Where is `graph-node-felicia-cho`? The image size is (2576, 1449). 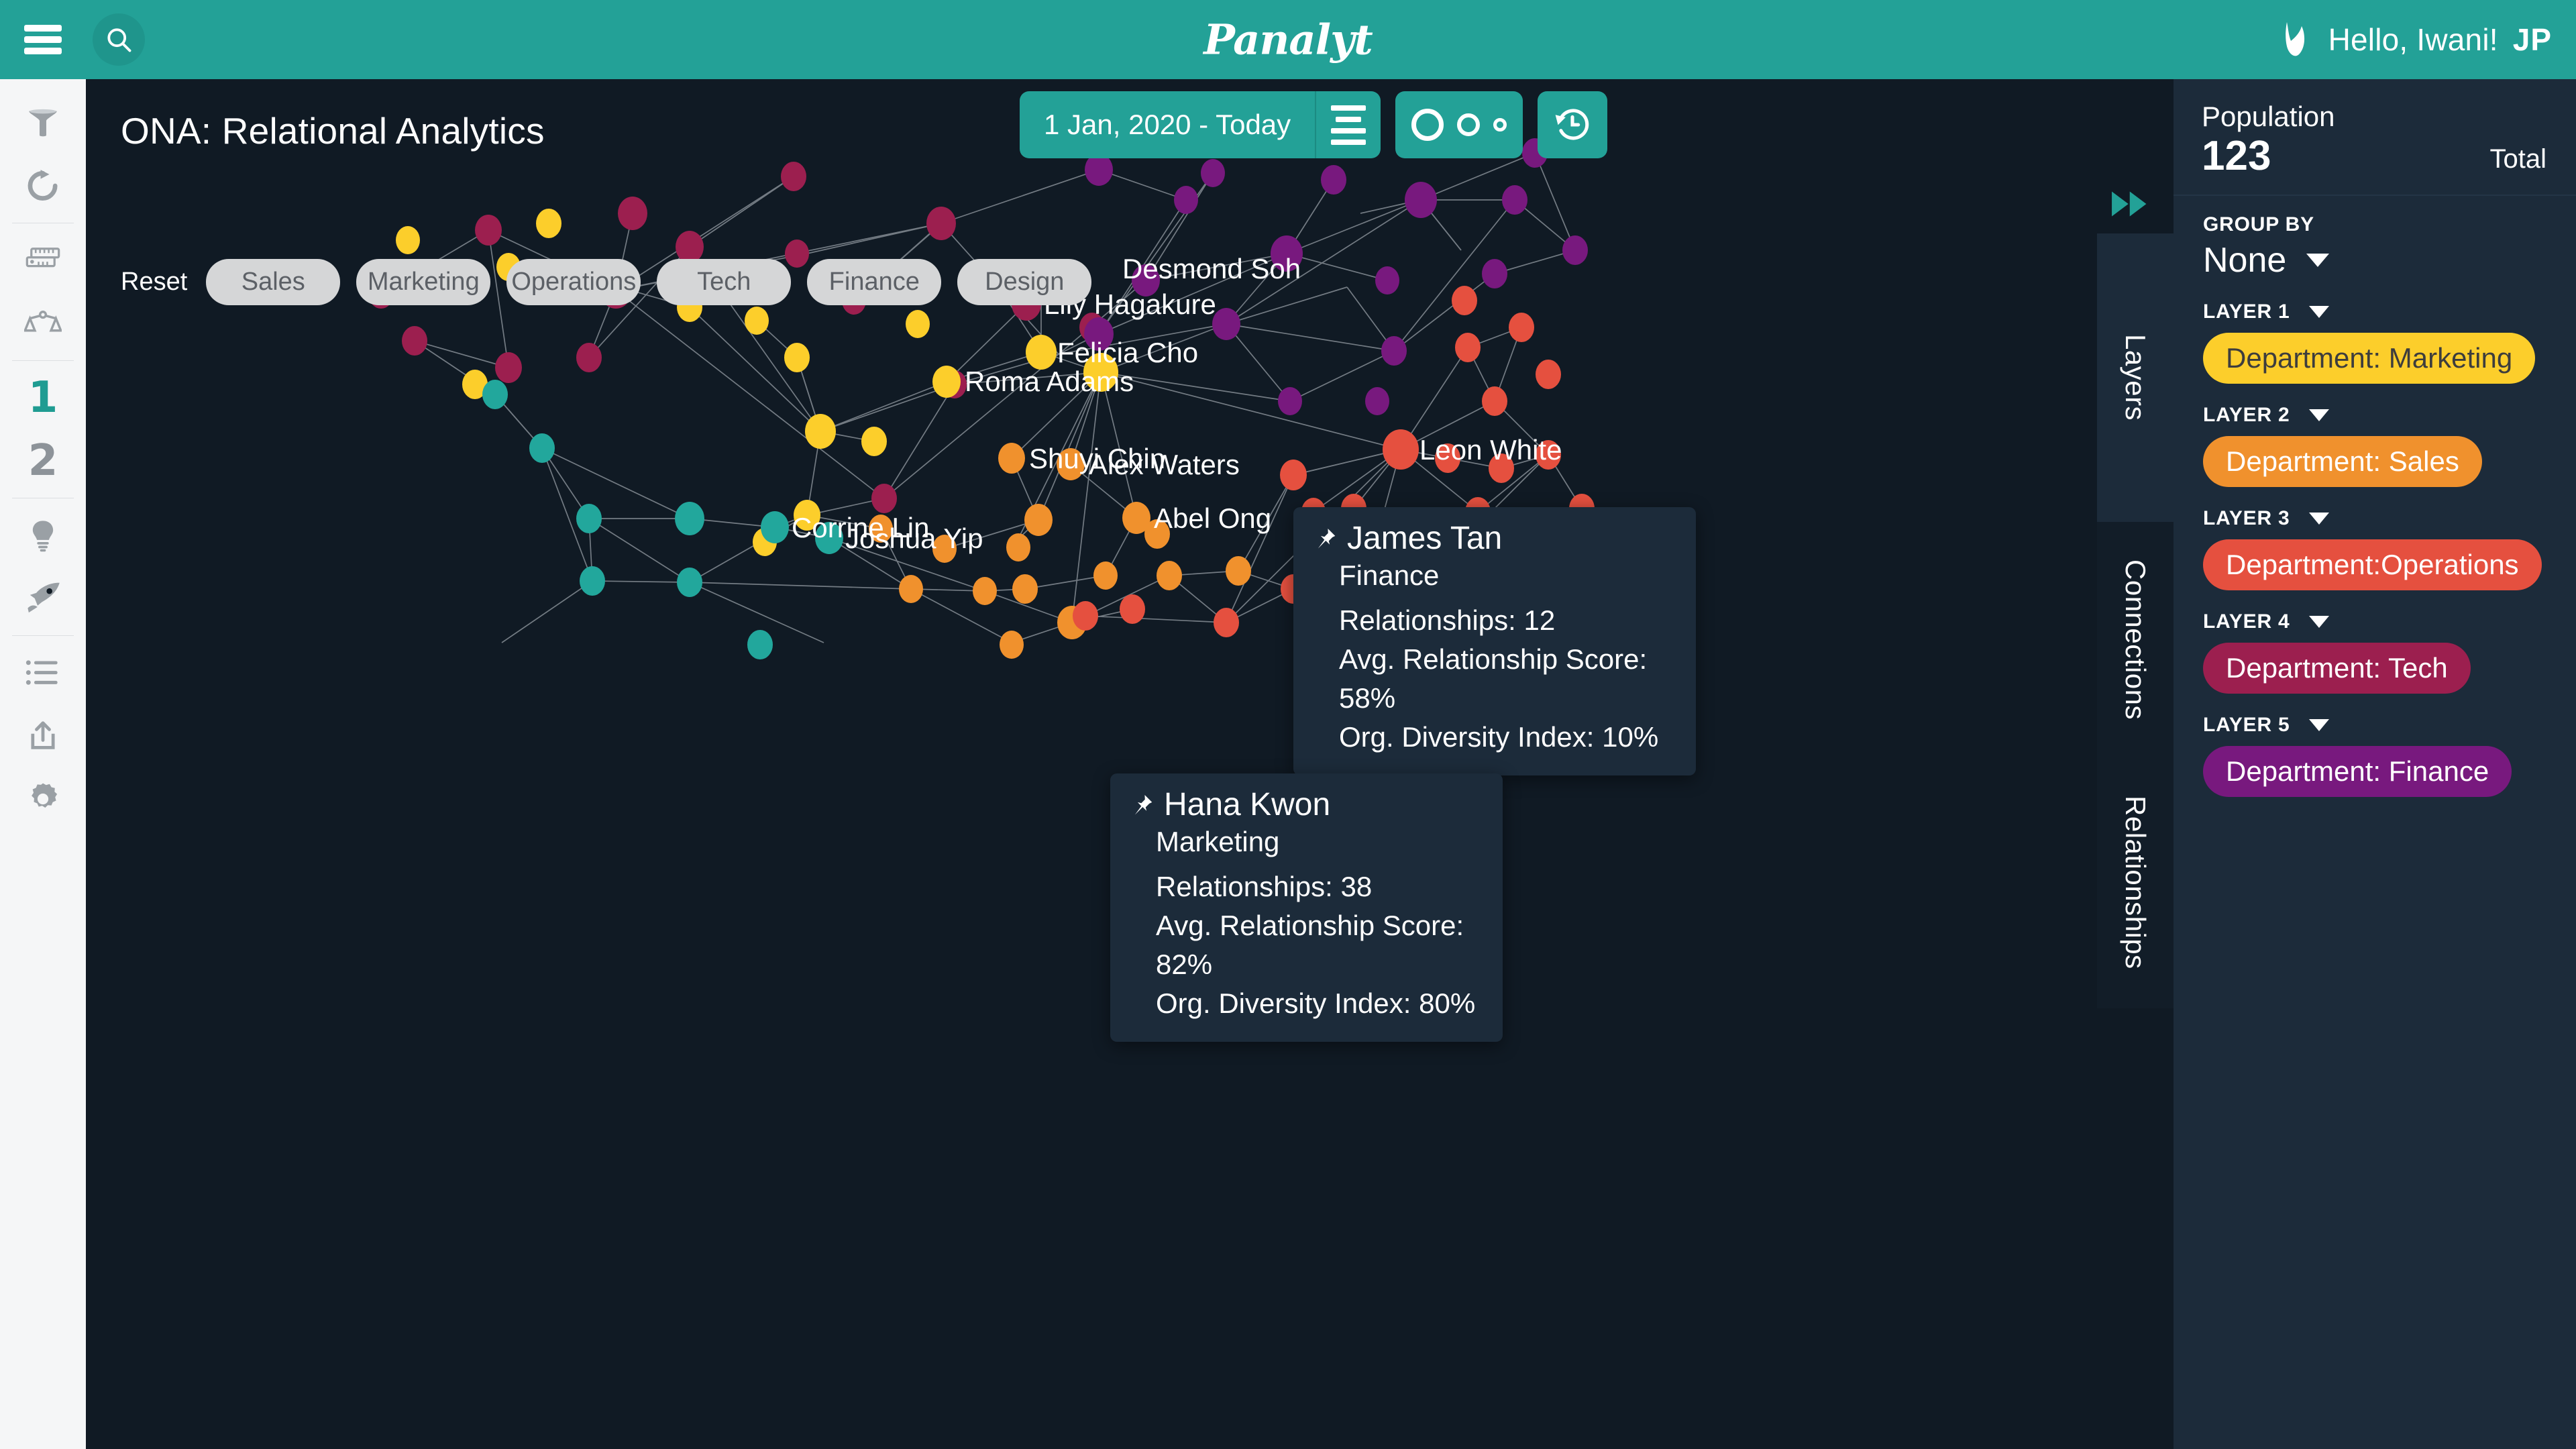 graph-node-felicia-cho is located at coordinates (1041, 352).